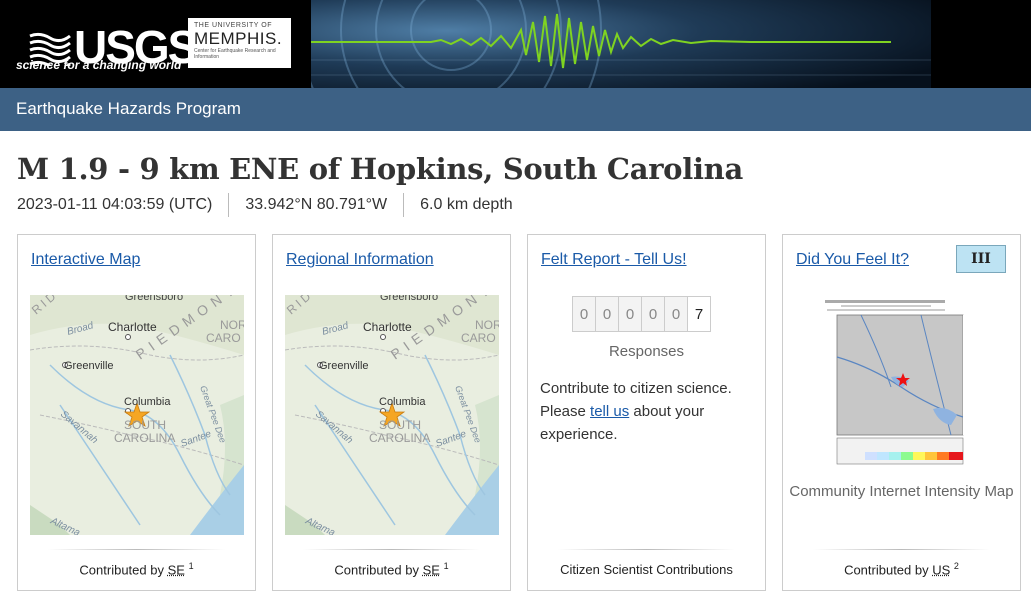  Describe the element at coordinates (901, 491) in the screenshot. I see `intensity-map-caption: Community Internet Intensity Map` at that location.